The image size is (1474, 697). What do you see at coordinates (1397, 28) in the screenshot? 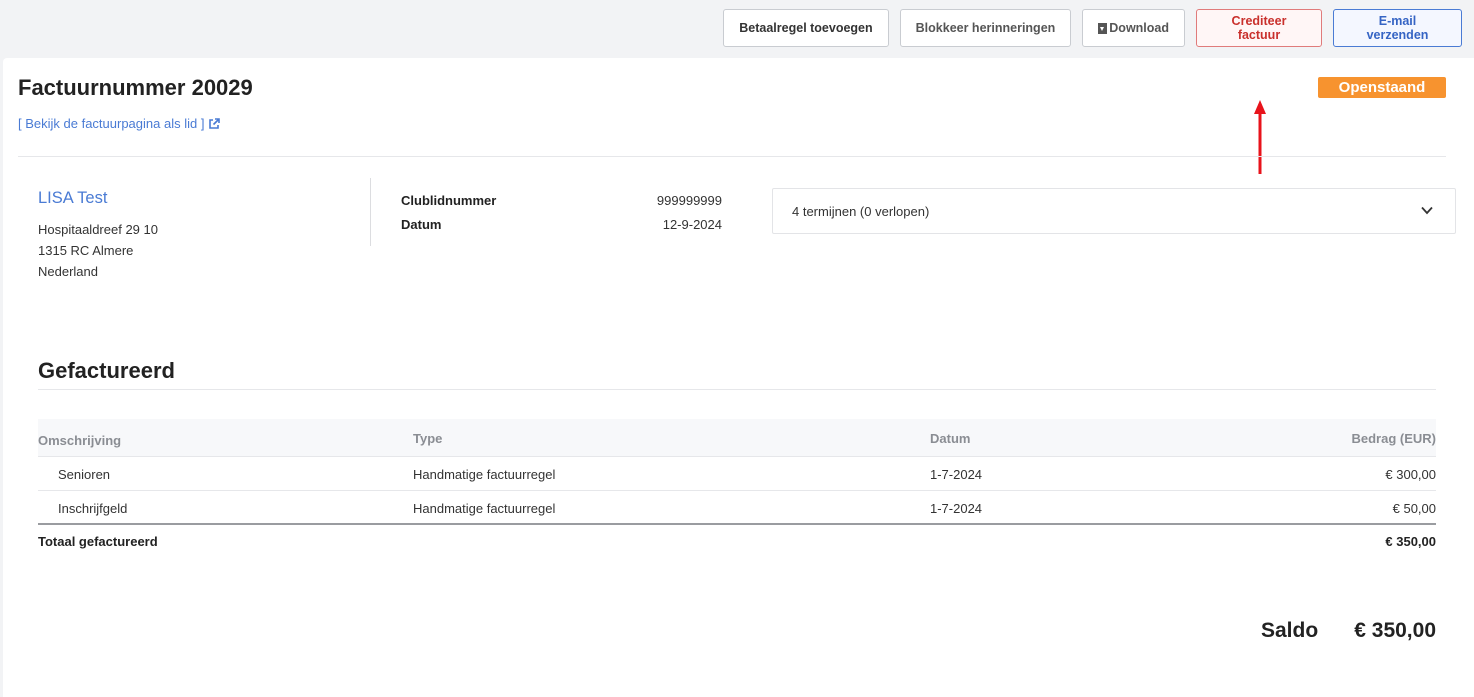
I see `send-email-button: E-mail verzenden` at bounding box center [1397, 28].